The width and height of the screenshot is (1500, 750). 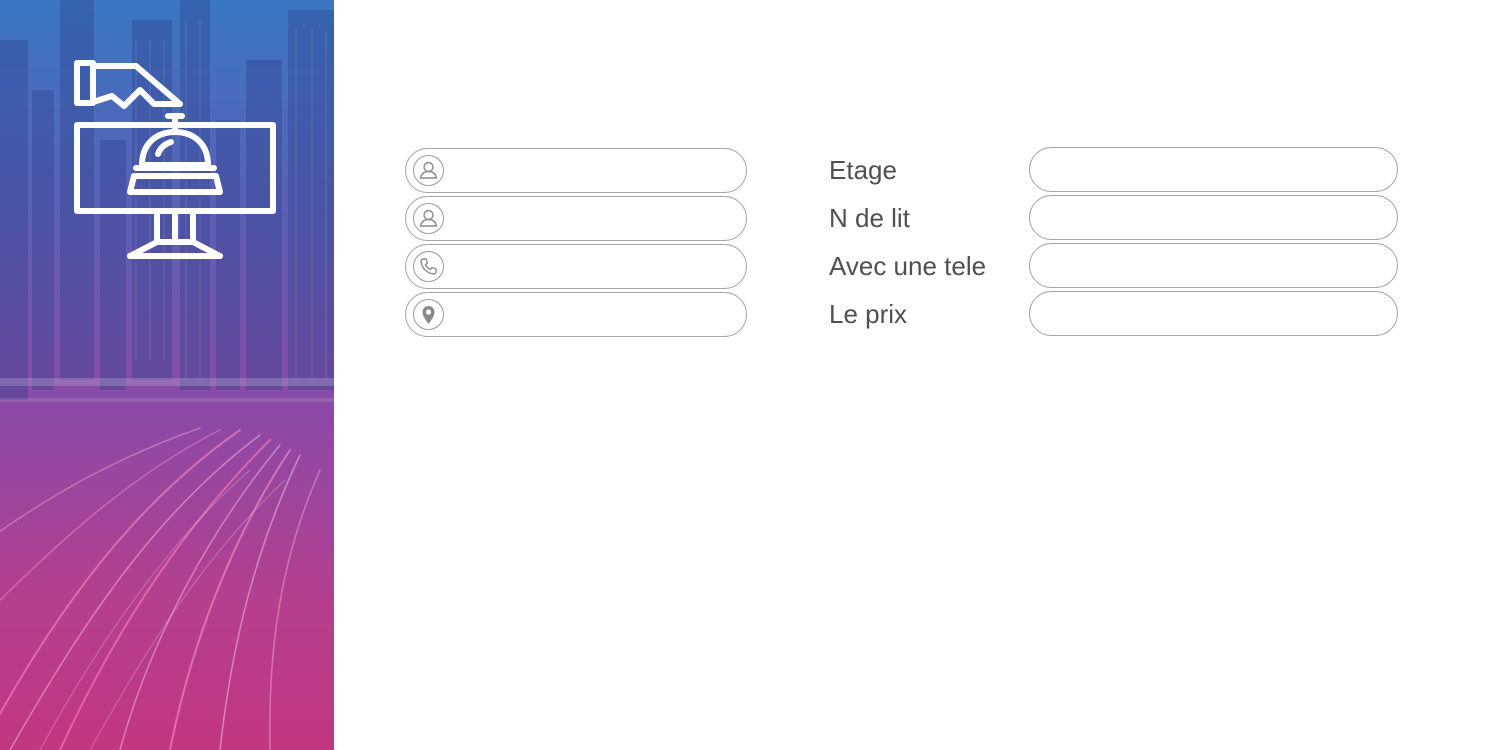 What do you see at coordinates (868, 314) in the screenshot?
I see `price-label: Le prix` at bounding box center [868, 314].